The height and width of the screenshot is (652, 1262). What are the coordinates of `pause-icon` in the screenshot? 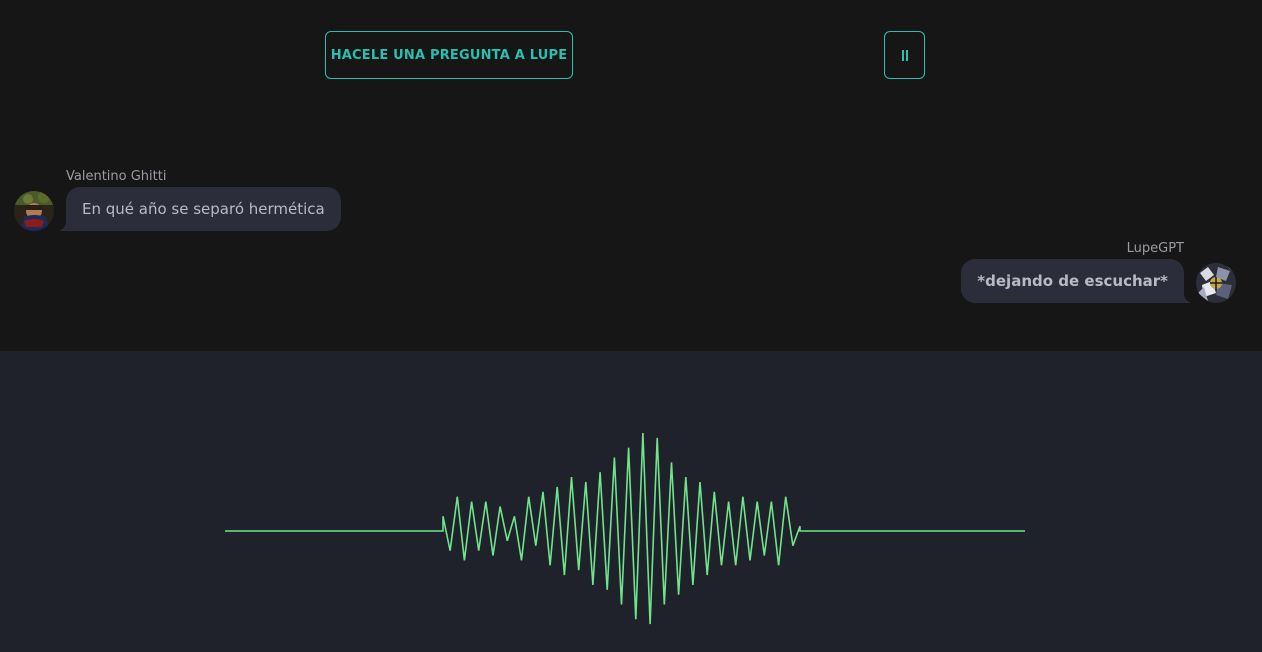 It's located at (904, 55).